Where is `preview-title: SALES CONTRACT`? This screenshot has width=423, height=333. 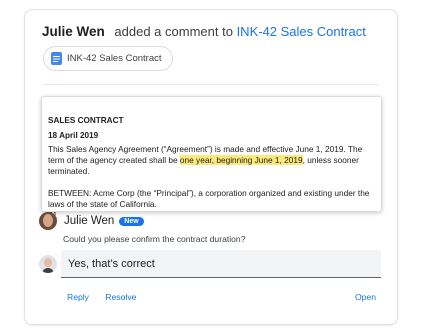
preview-title: SALES CONTRACT is located at coordinates (86, 120).